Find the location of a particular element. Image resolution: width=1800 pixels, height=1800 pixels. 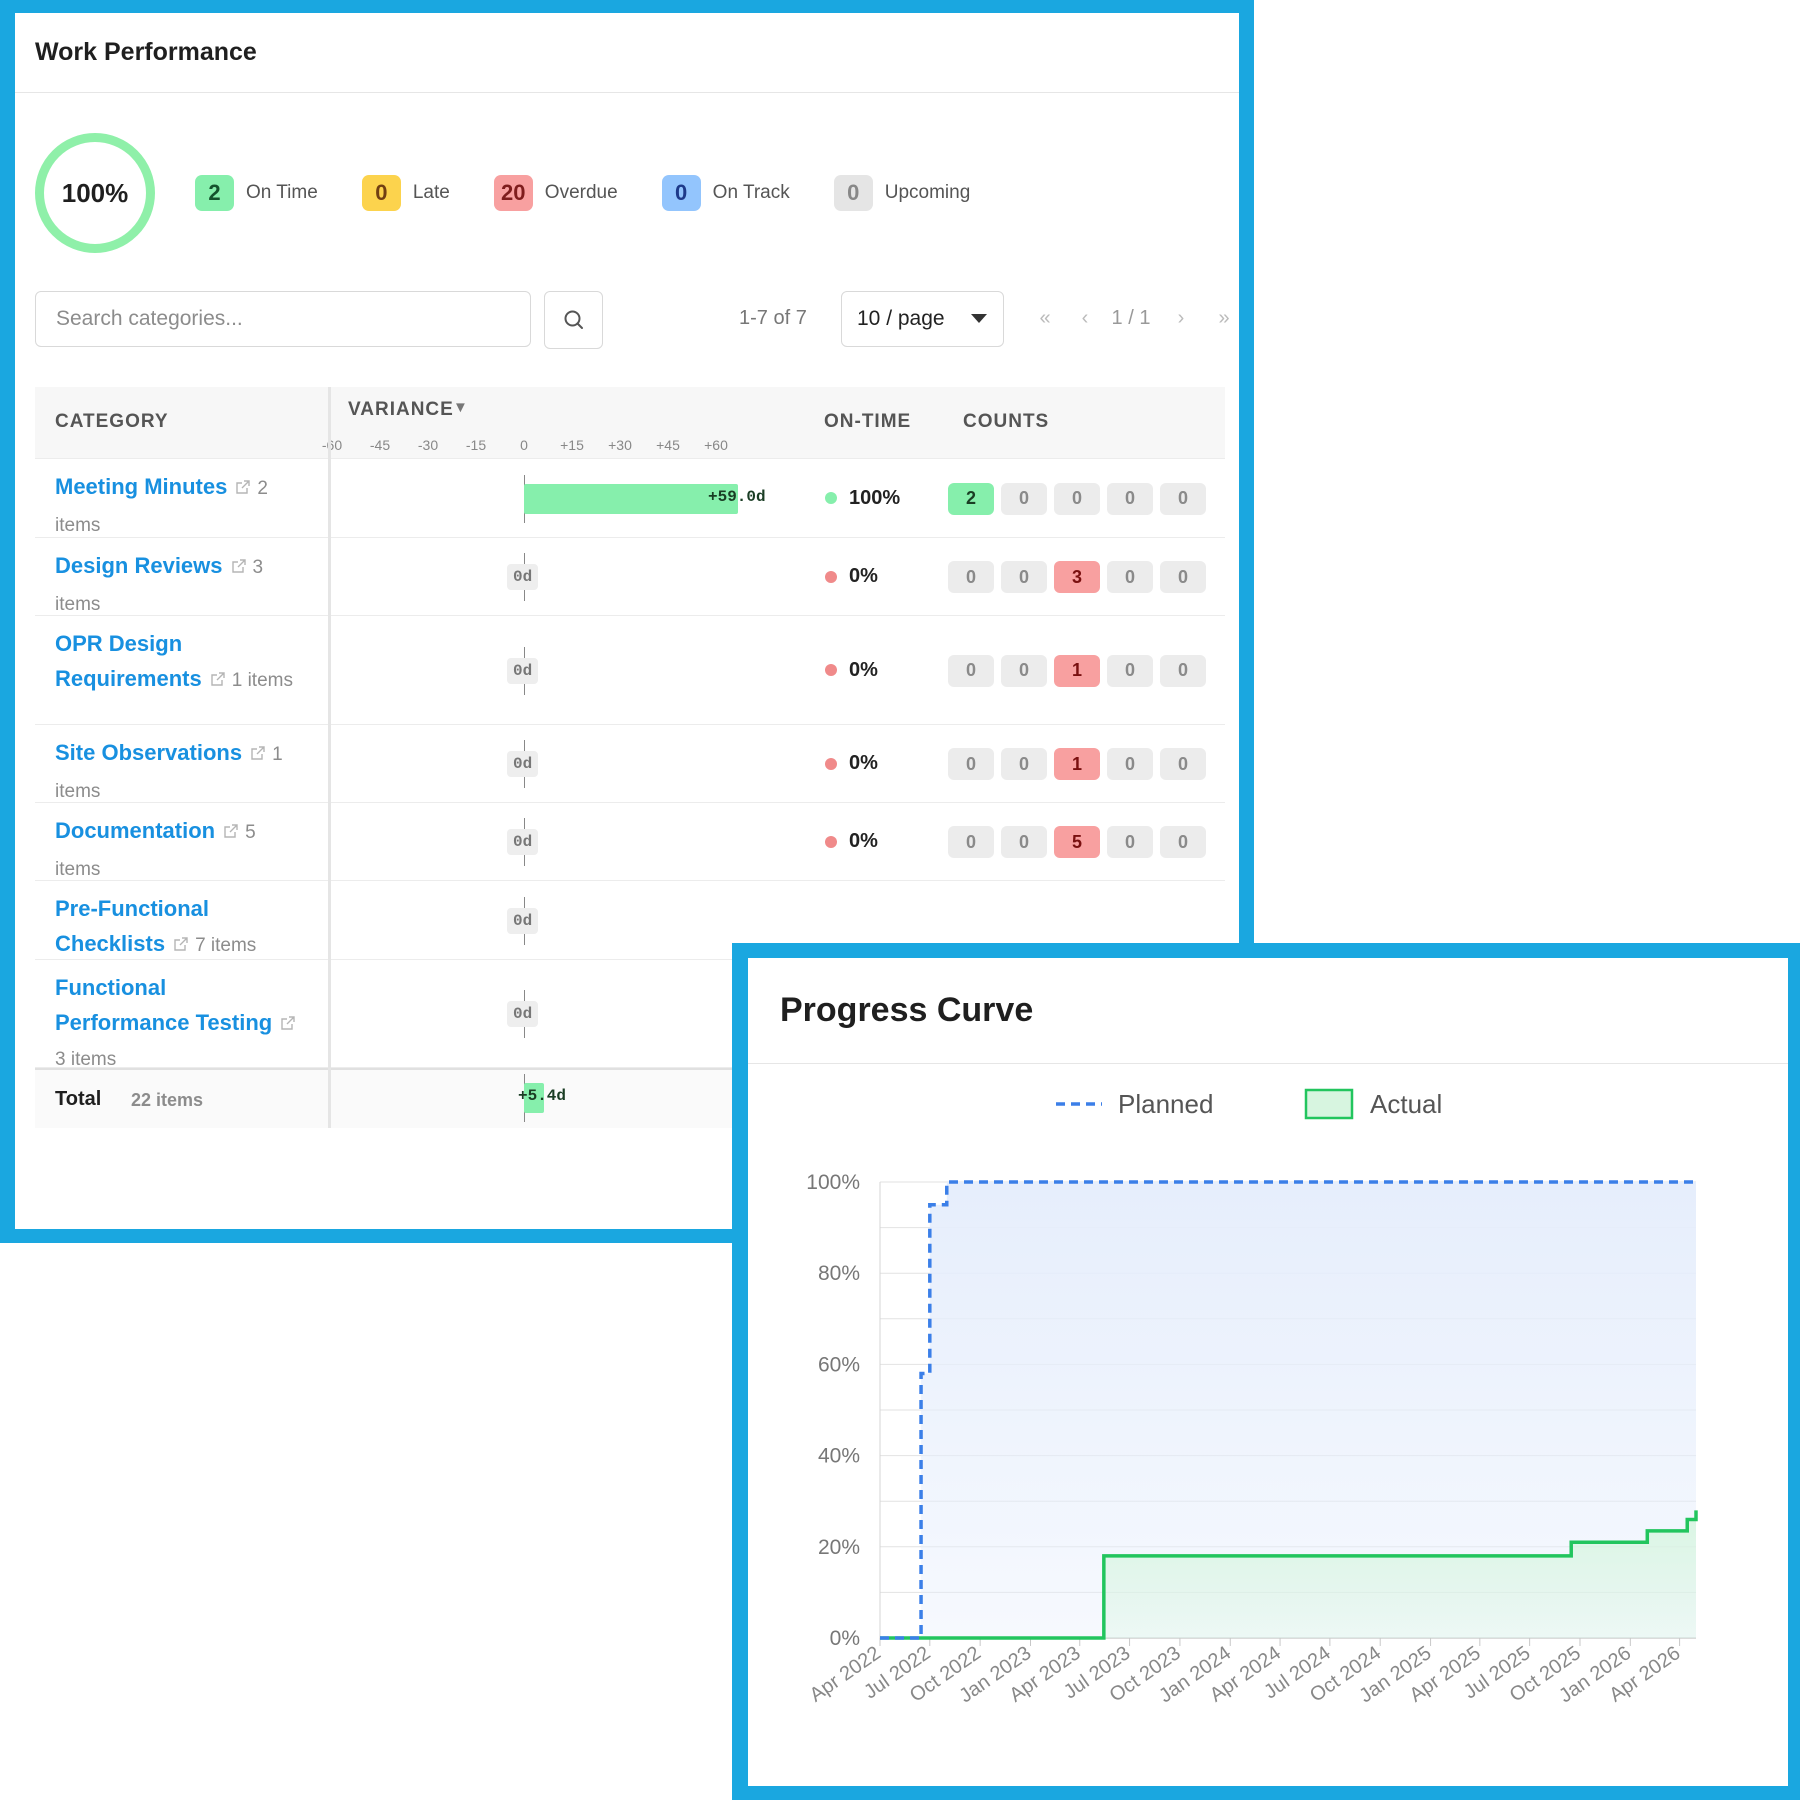

ontime-cell: 100% is located at coordinates (862, 498).